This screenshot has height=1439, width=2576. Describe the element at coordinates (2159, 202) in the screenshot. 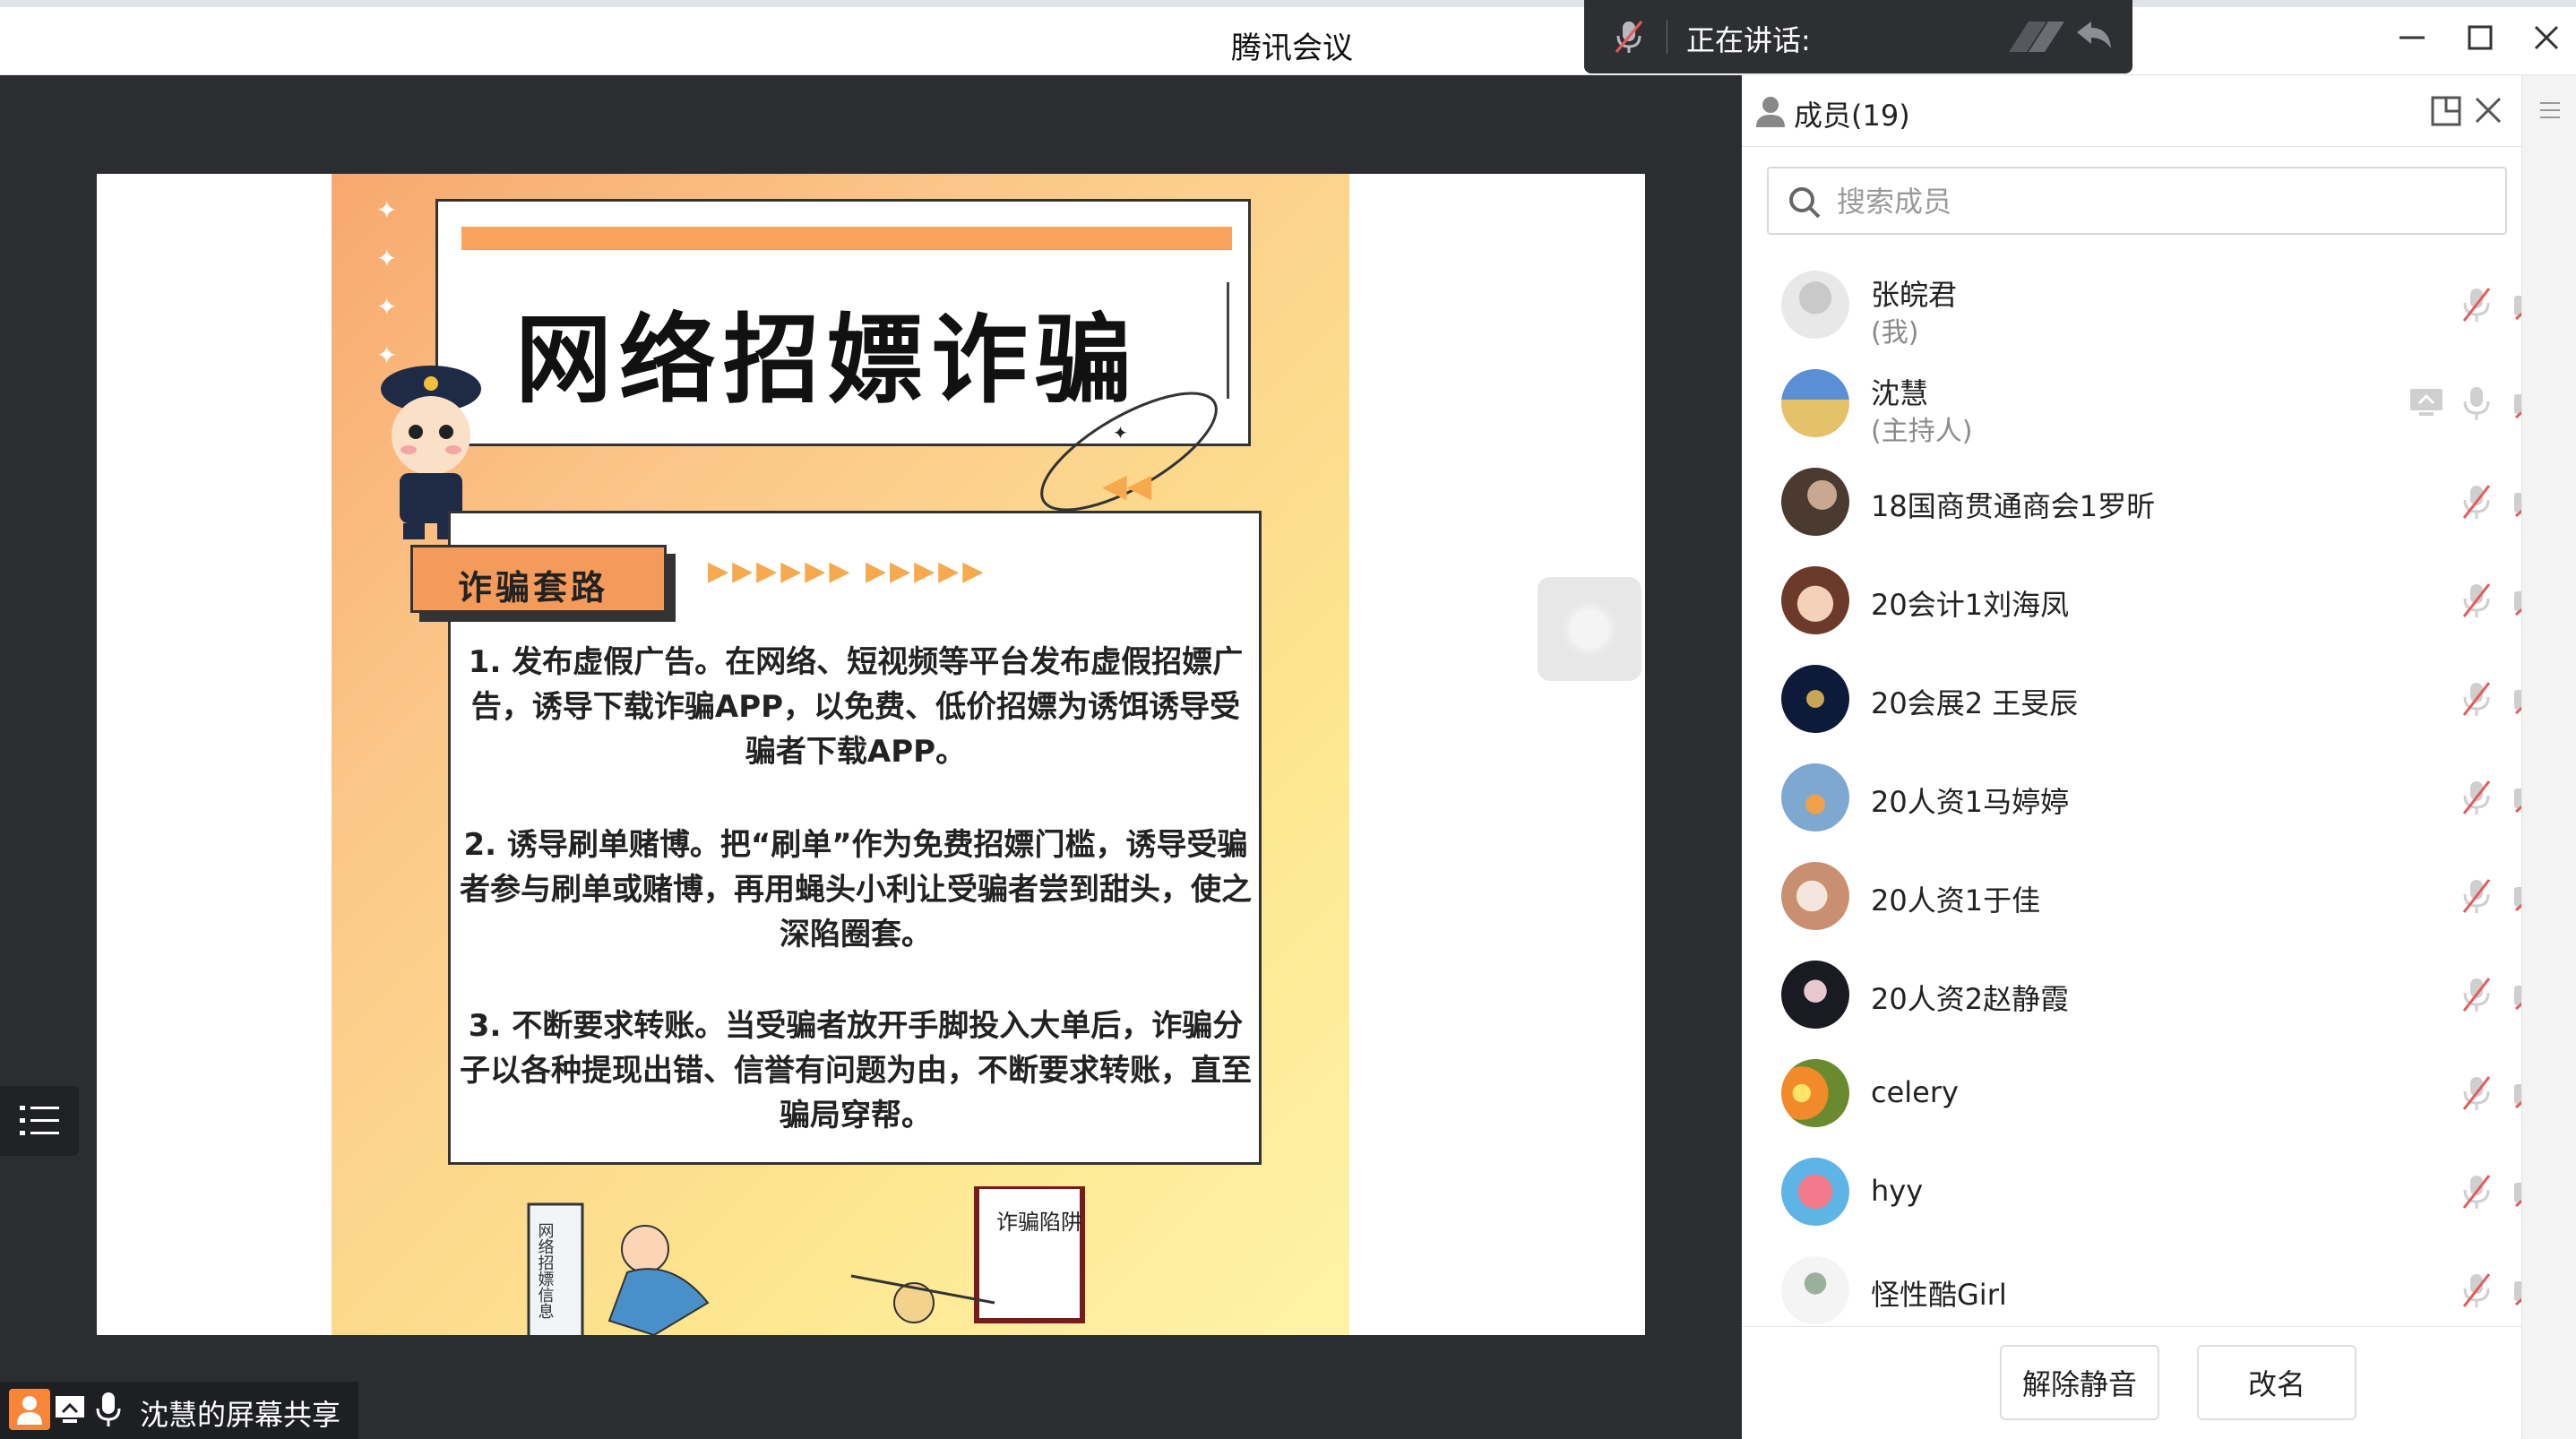

I see `search-input` at that location.